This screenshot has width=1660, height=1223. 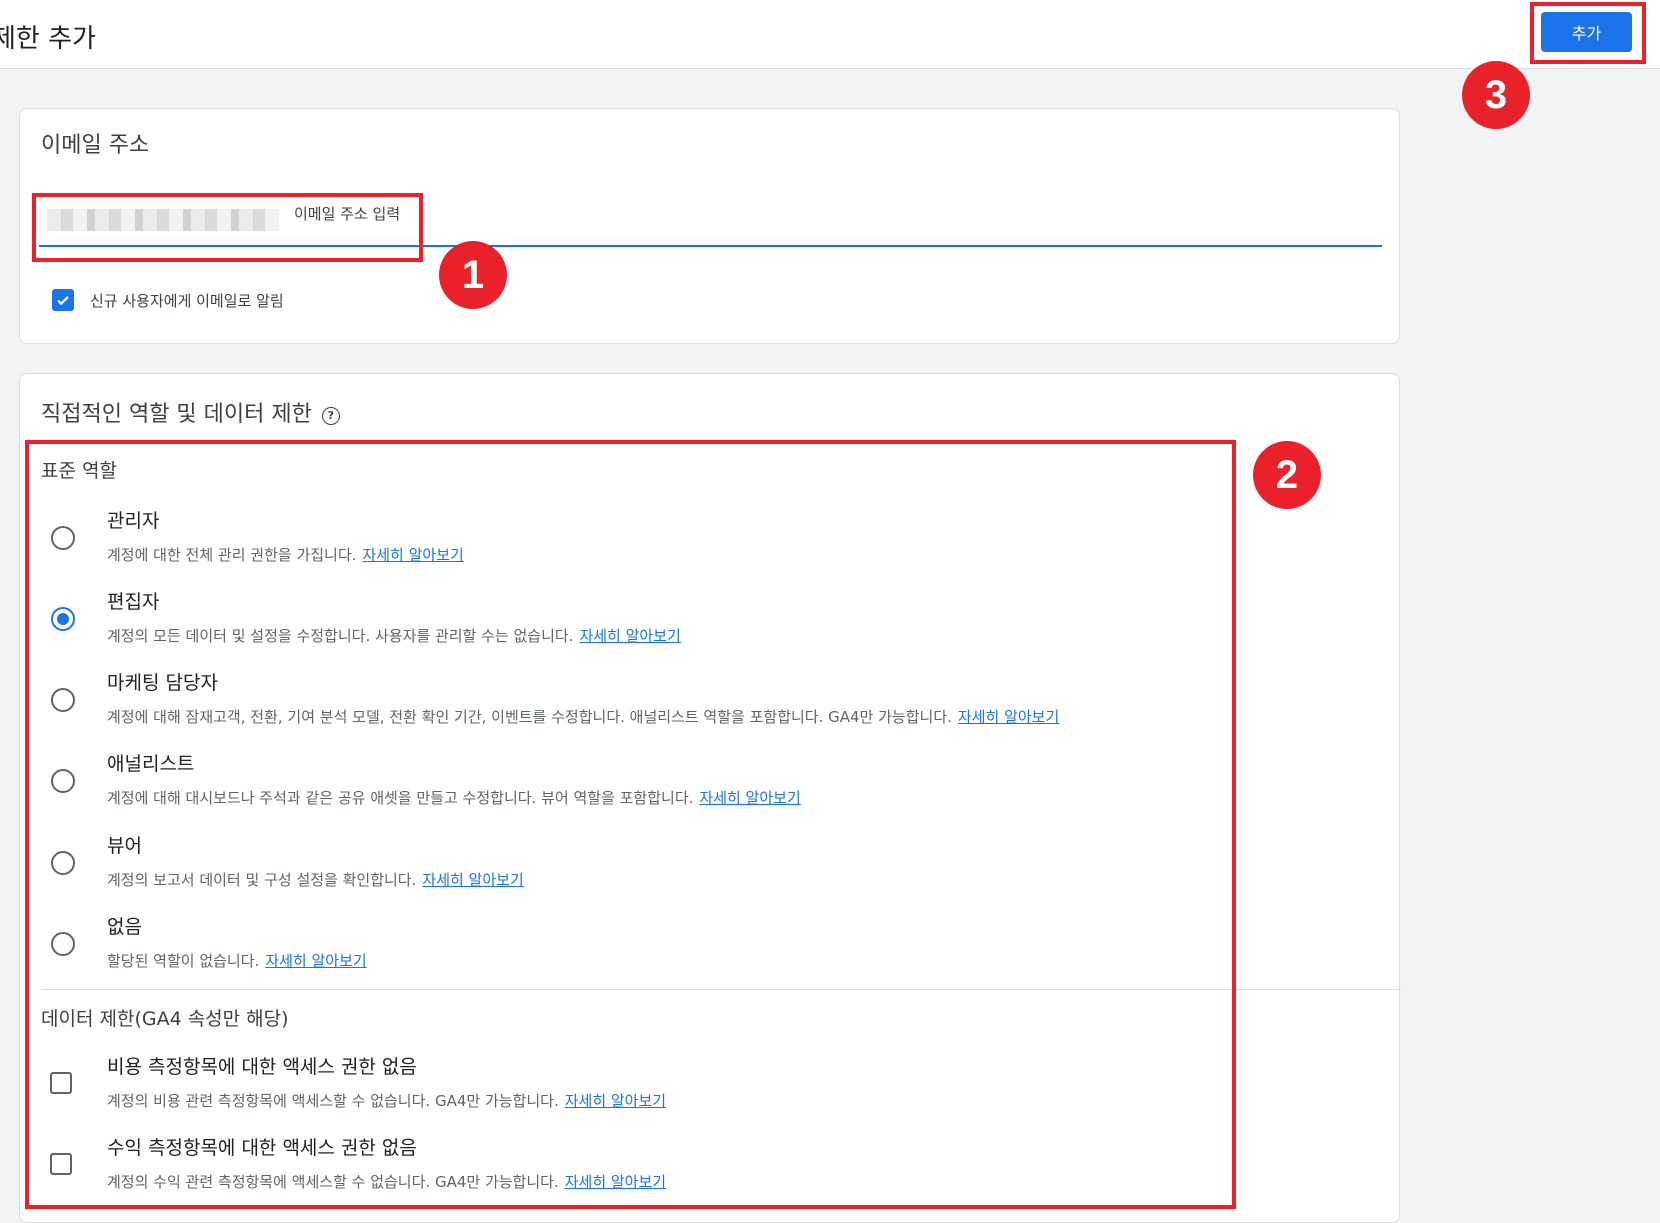 I want to click on checkbox-cost-metrics, so click(x=61, y=1083).